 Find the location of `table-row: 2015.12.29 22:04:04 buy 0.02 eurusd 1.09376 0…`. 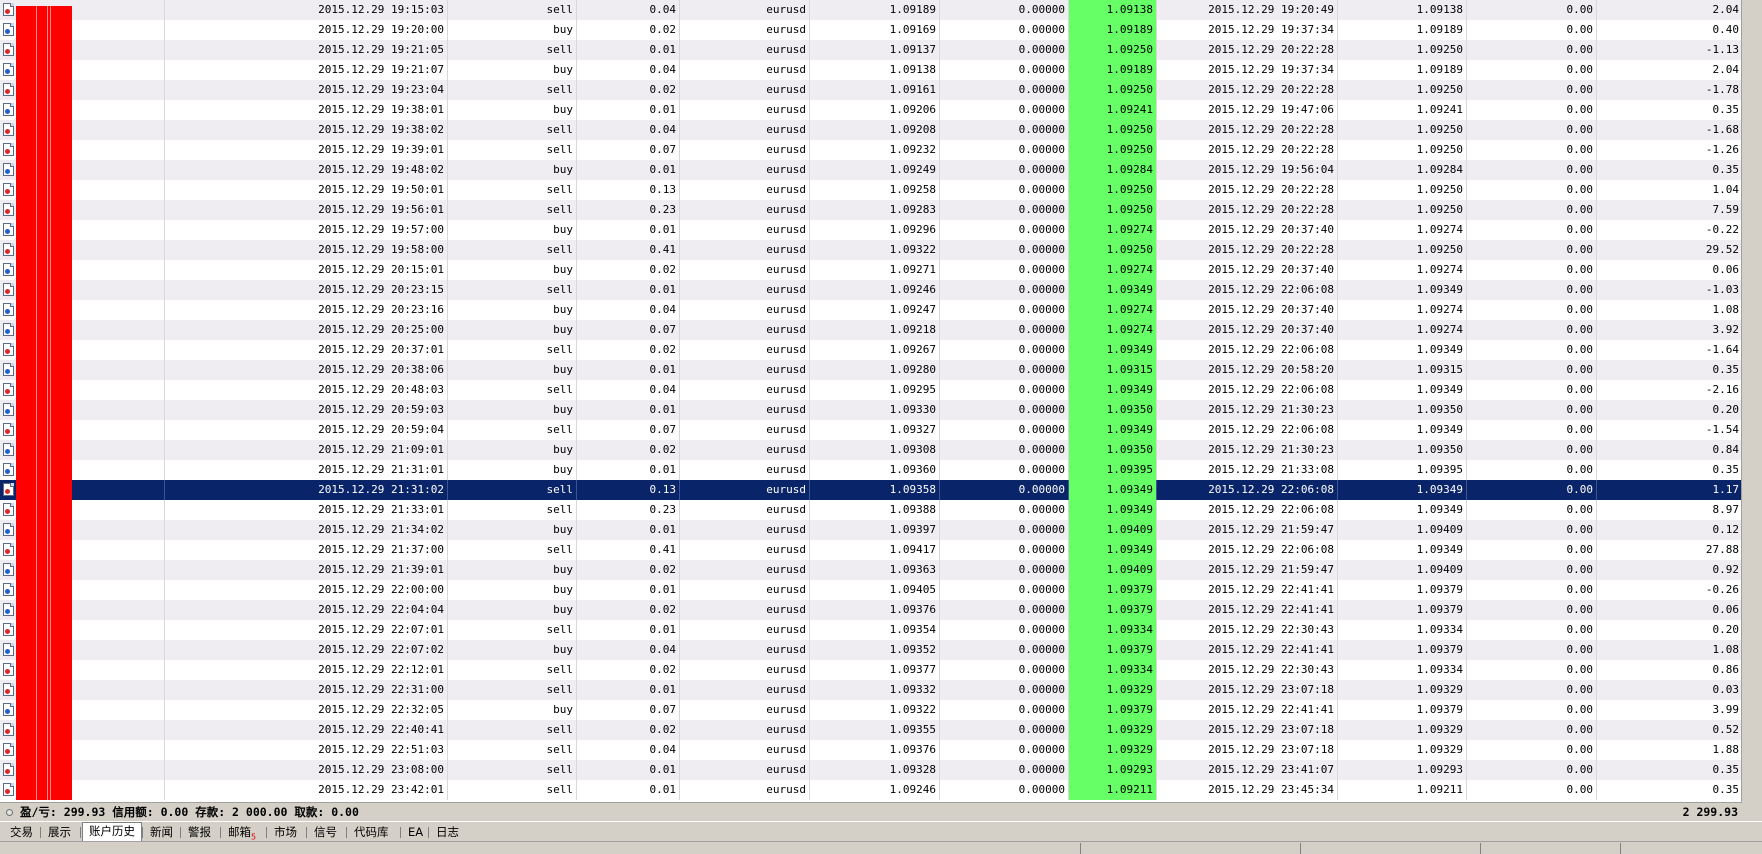

table-row: 2015.12.29 22:04:04 buy 0.02 eurusd 1.09376 0… is located at coordinates (870, 610).